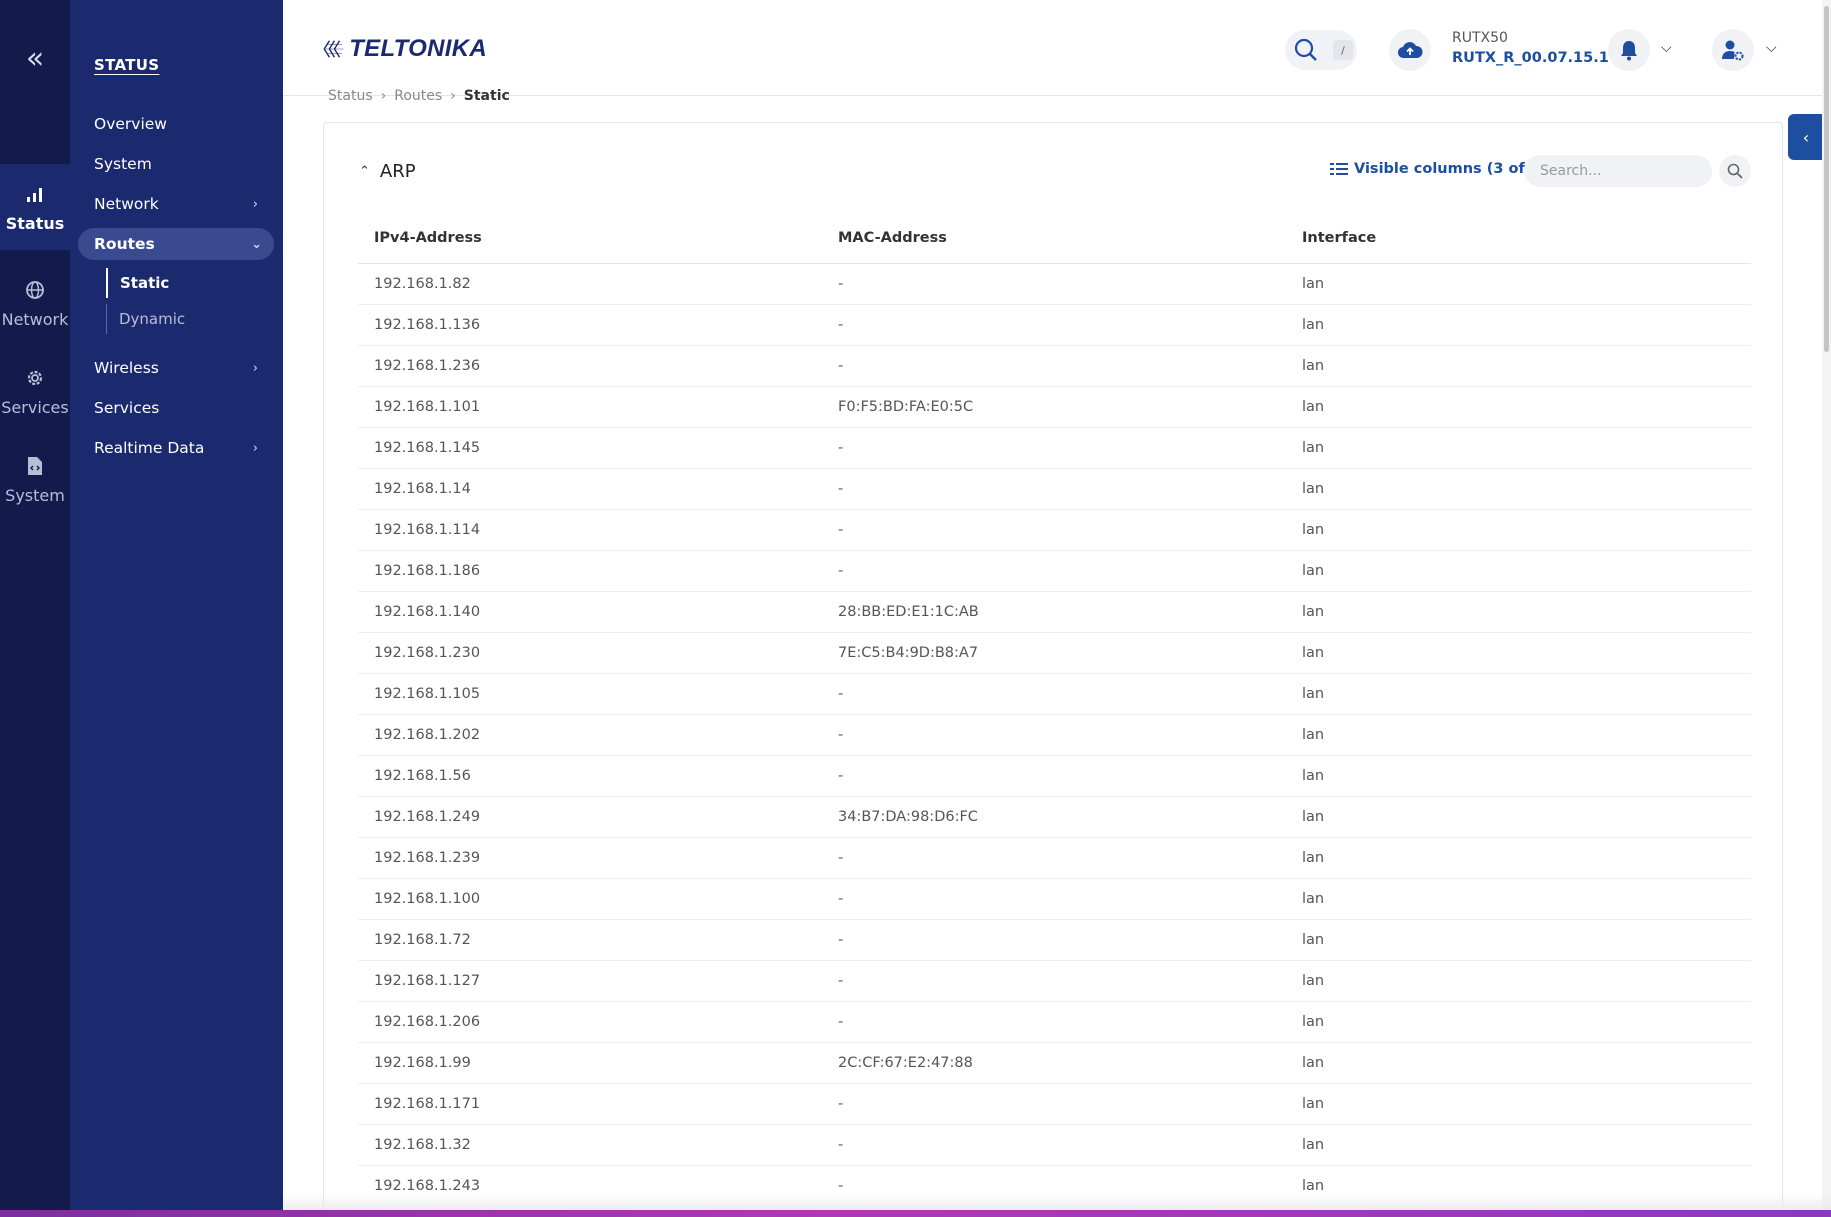  I want to click on table-row: 192.168.1.14- lan, so click(1054, 489).